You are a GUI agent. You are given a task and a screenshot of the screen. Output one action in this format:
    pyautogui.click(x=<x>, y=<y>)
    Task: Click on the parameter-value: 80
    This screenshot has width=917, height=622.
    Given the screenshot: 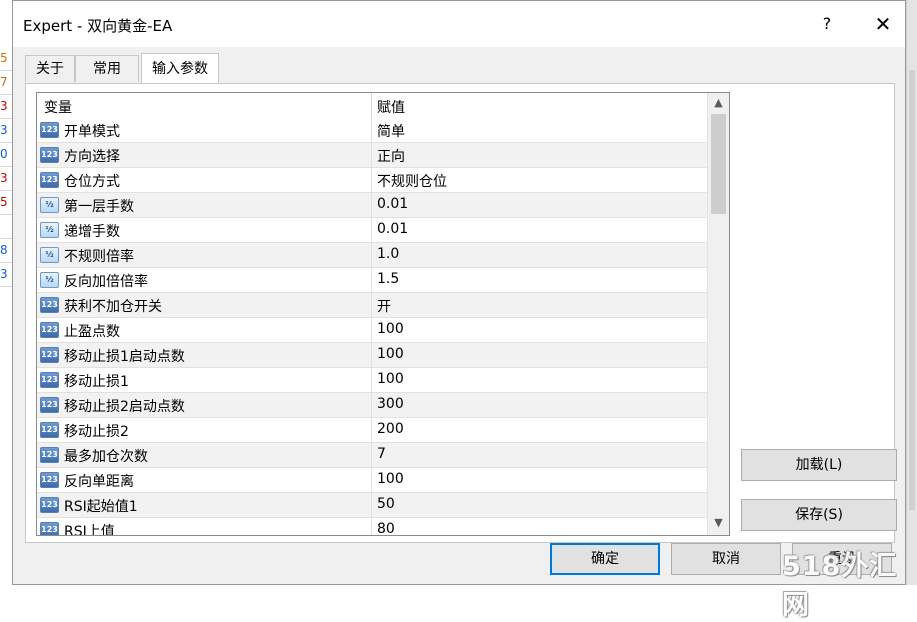 What is the action you would take?
    pyautogui.click(x=386, y=528)
    